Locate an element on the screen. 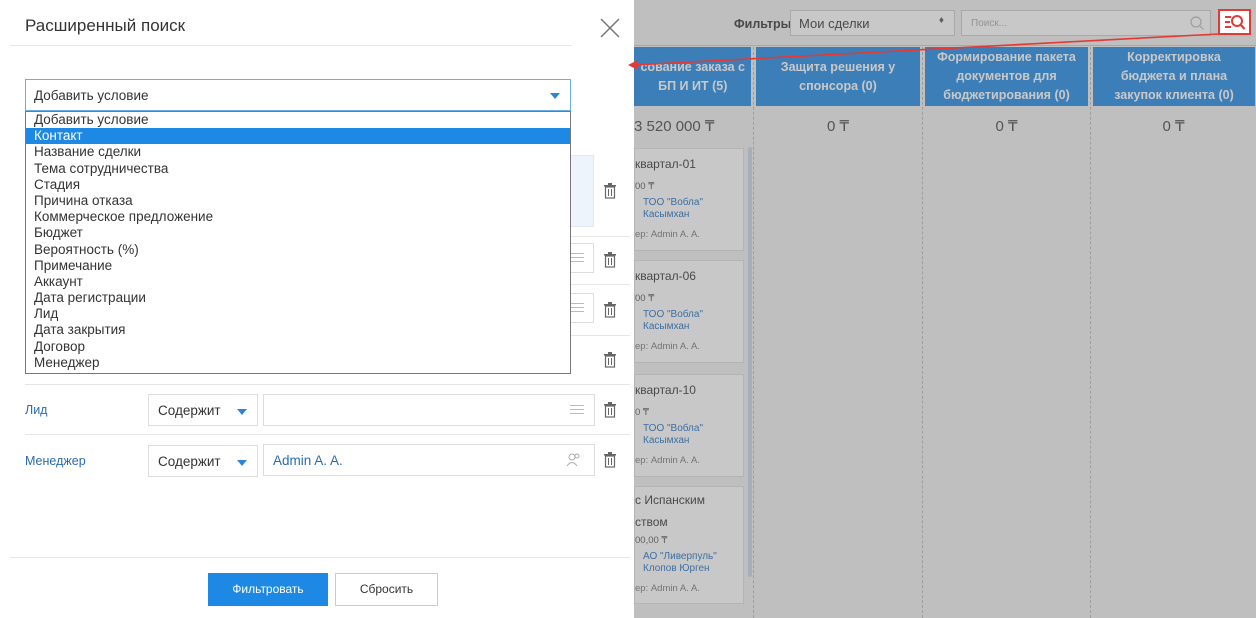 The height and width of the screenshot is (618, 1256). condition-option: Дата регистрации is located at coordinates (298, 298).